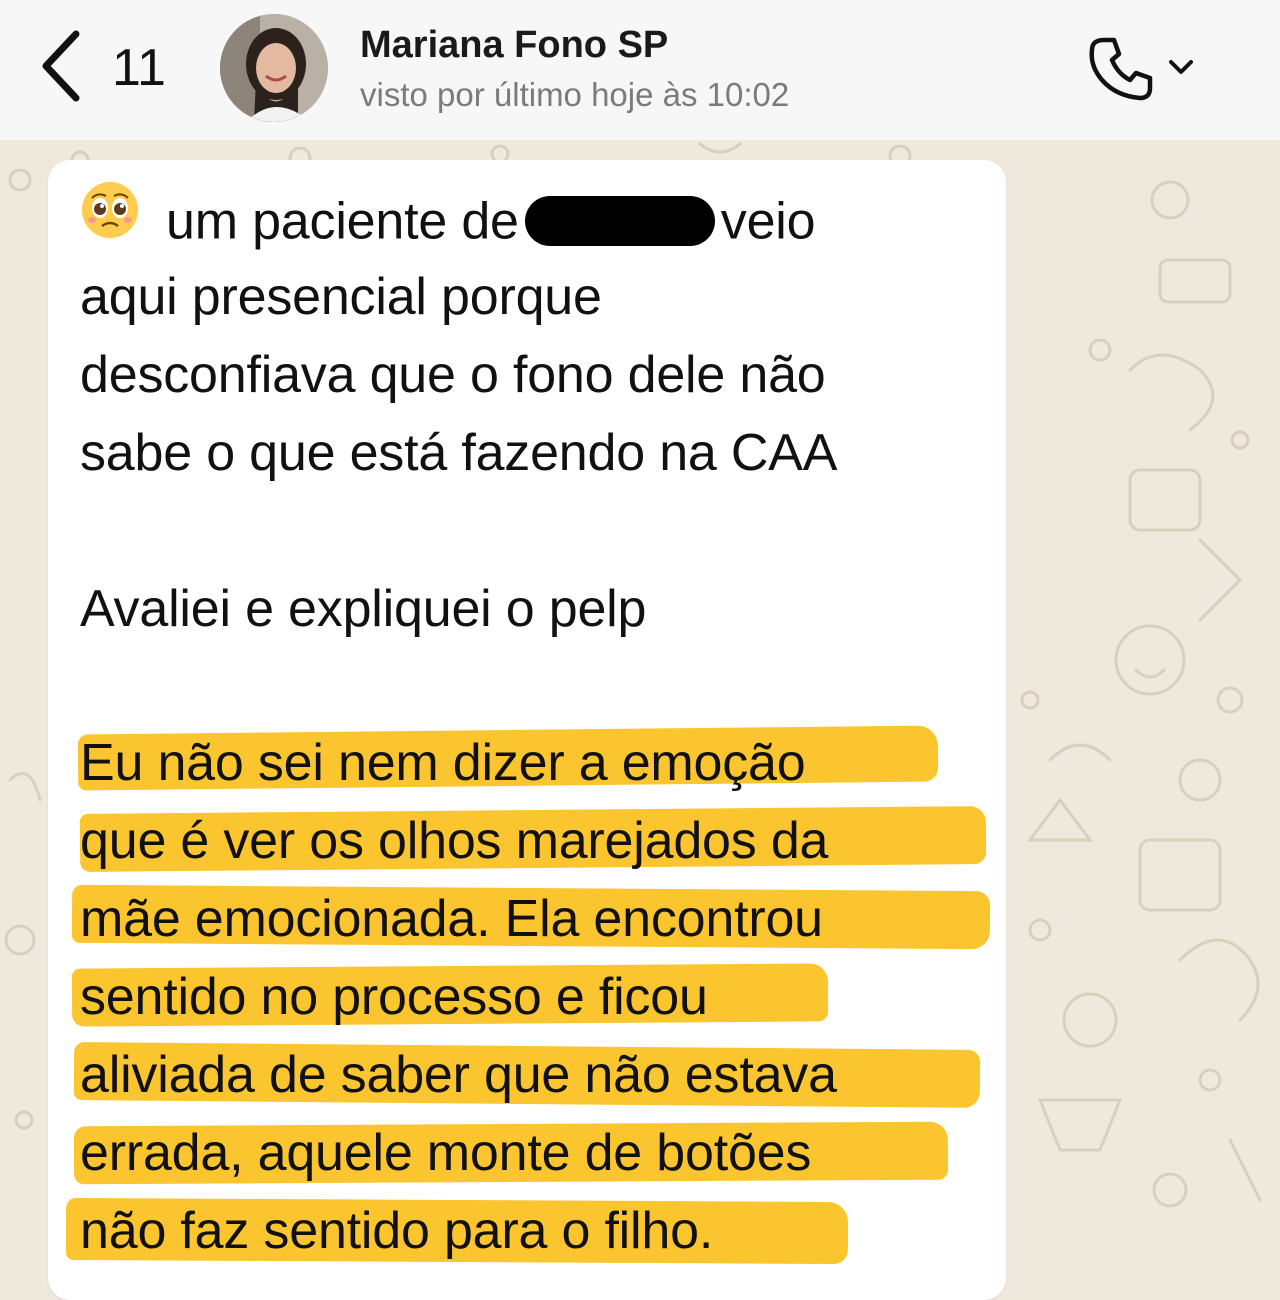 The height and width of the screenshot is (1300, 1280). What do you see at coordinates (459, 453) in the screenshot?
I see `message-line: sabe o que está fazendo na CAA` at bounding box center [459, 453].